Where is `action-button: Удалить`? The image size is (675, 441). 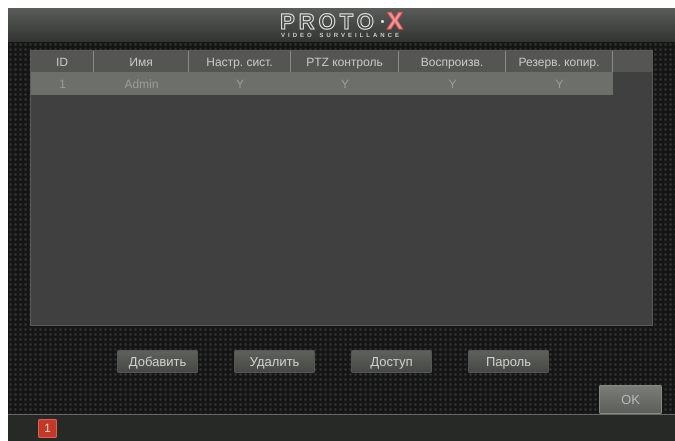
action-button: Удалить is located at coordinates (274, 361).